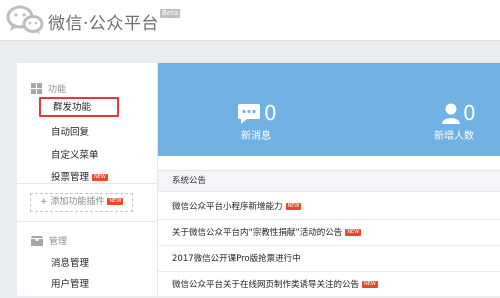 The width and height of the screenshot is (500, 298). Describe the element at coordinates (266, 285) in the screenshot. I see `notice-title: 微信公众平台关于在线网页制作类诱导关注的公告` at that location.